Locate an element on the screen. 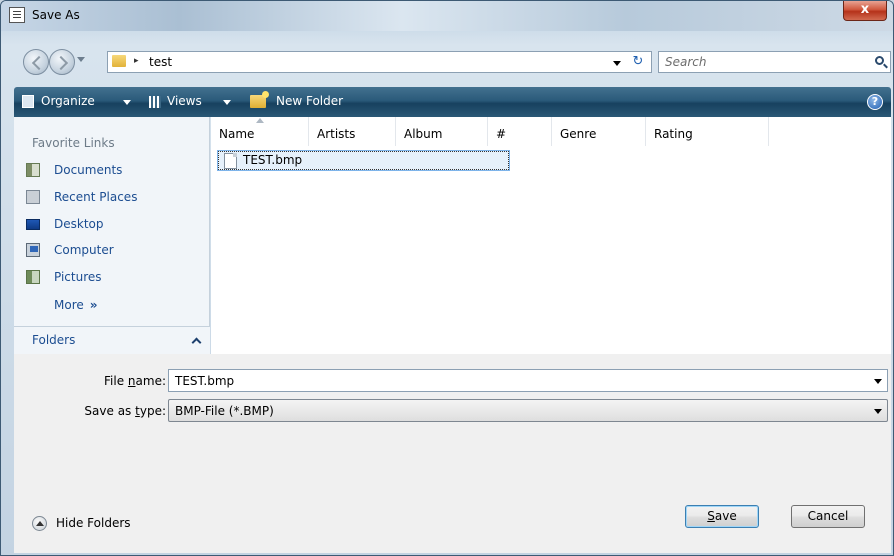 The height and width of the screenshot is (556, 894). file-name-dropdown-icon is located at coordinates (878, 381).